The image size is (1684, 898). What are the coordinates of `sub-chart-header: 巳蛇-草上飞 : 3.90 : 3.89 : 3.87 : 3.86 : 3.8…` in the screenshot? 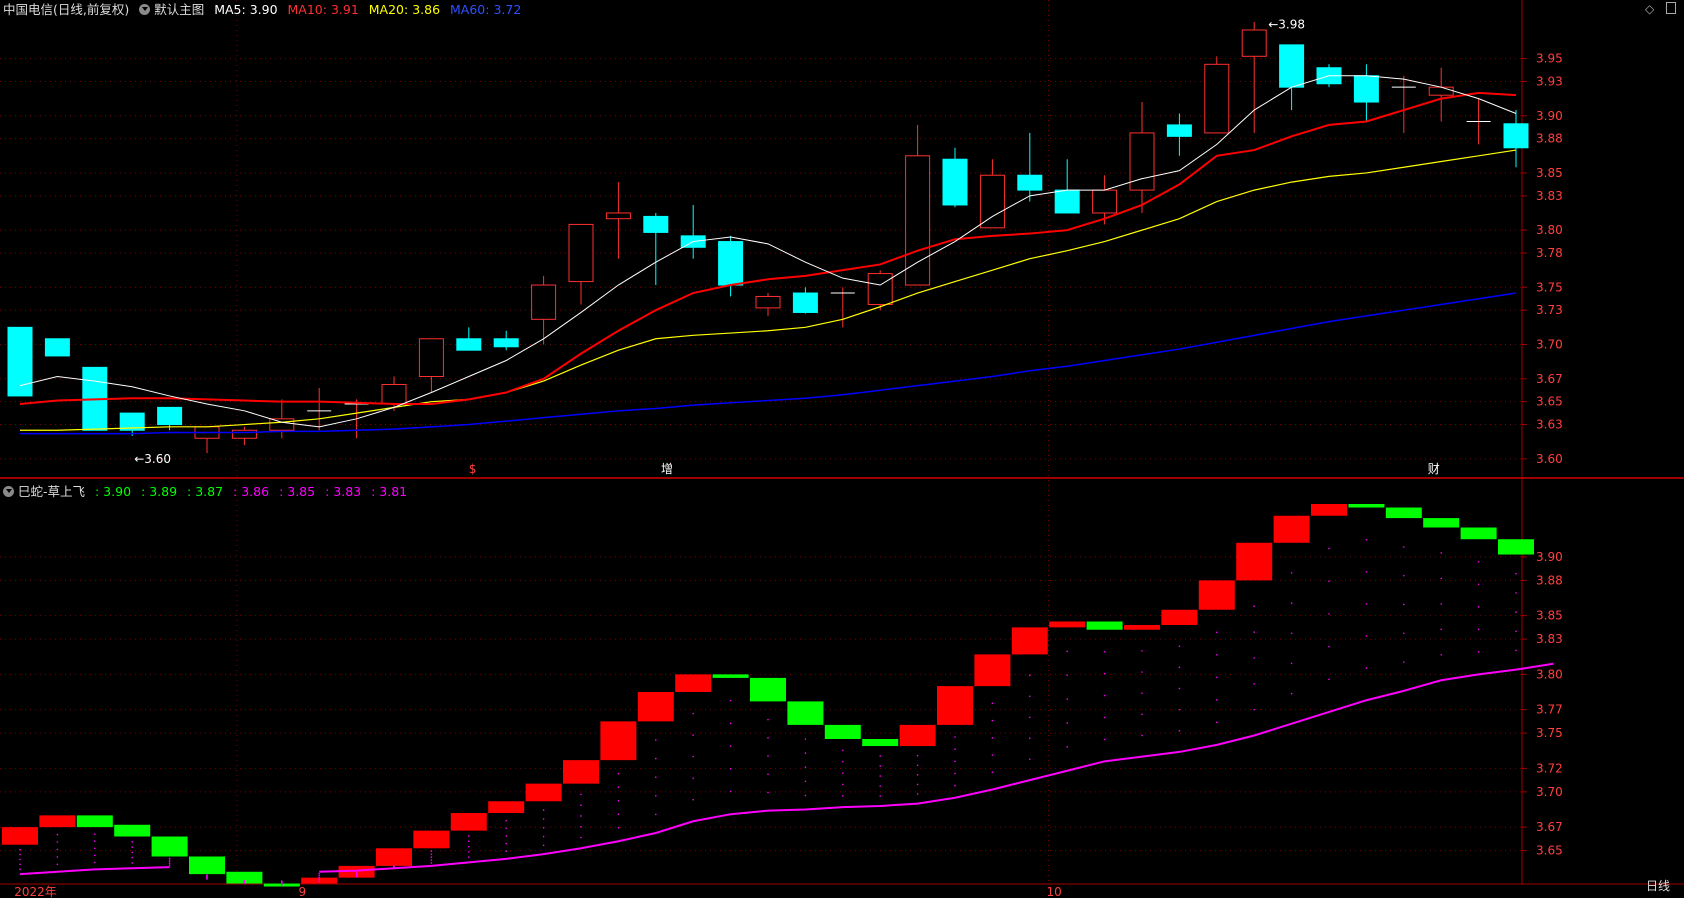 It's located at (208, 492).